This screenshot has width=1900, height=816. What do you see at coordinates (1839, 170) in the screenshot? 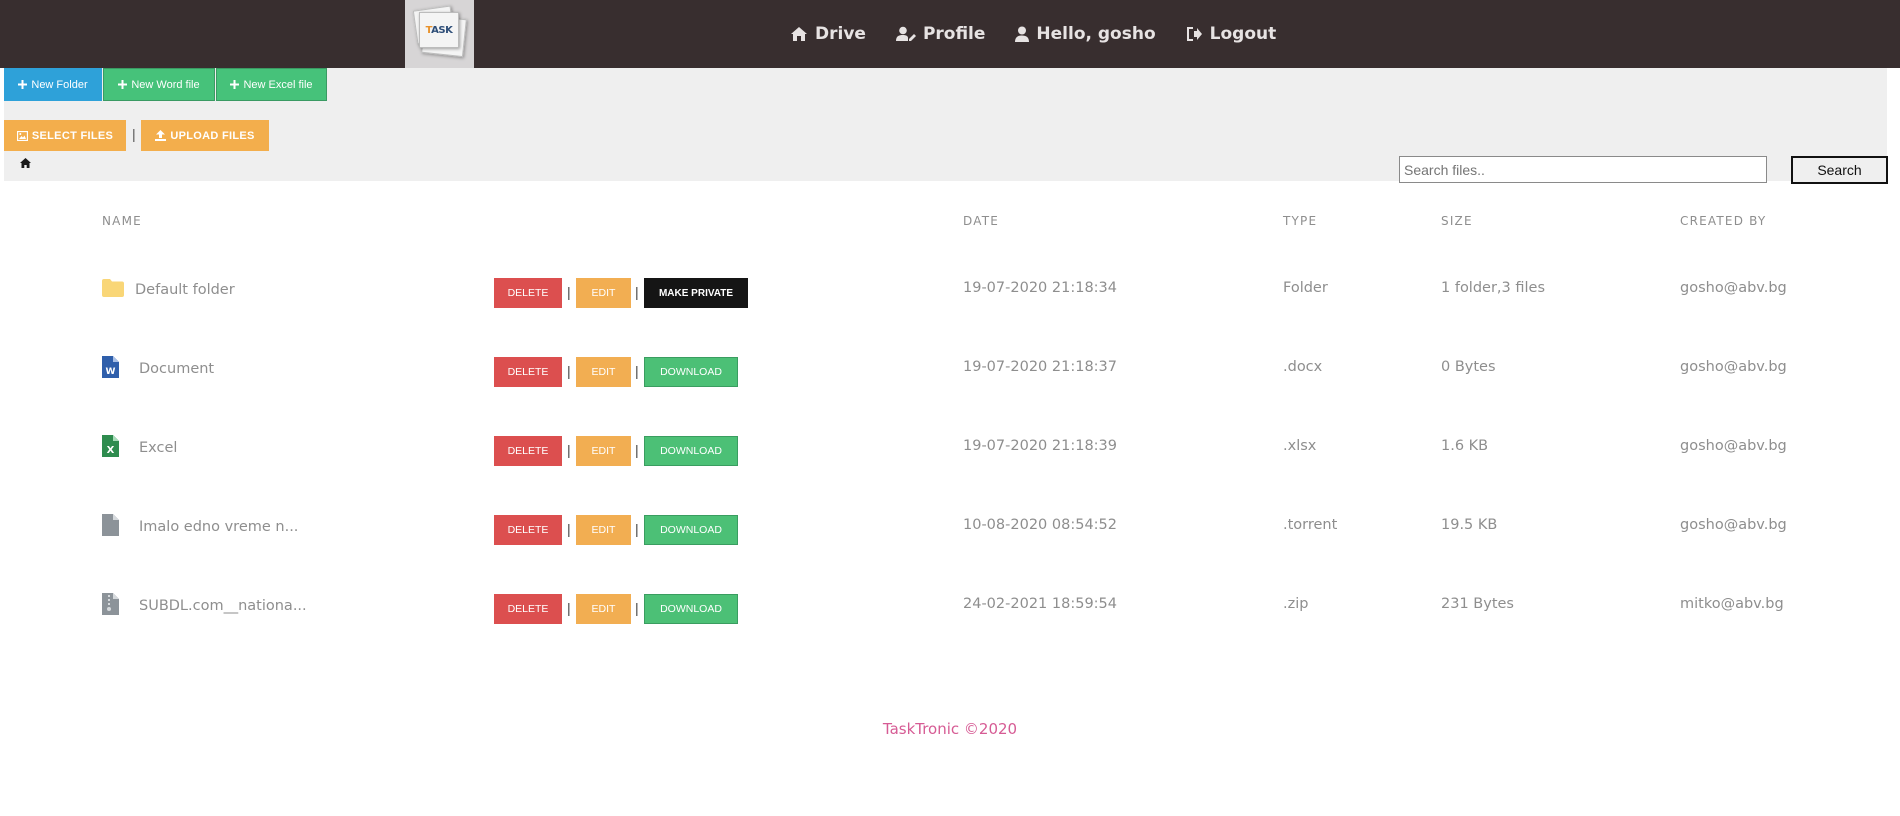
I see `search-button: Search` at bounding box center [1839, 170].